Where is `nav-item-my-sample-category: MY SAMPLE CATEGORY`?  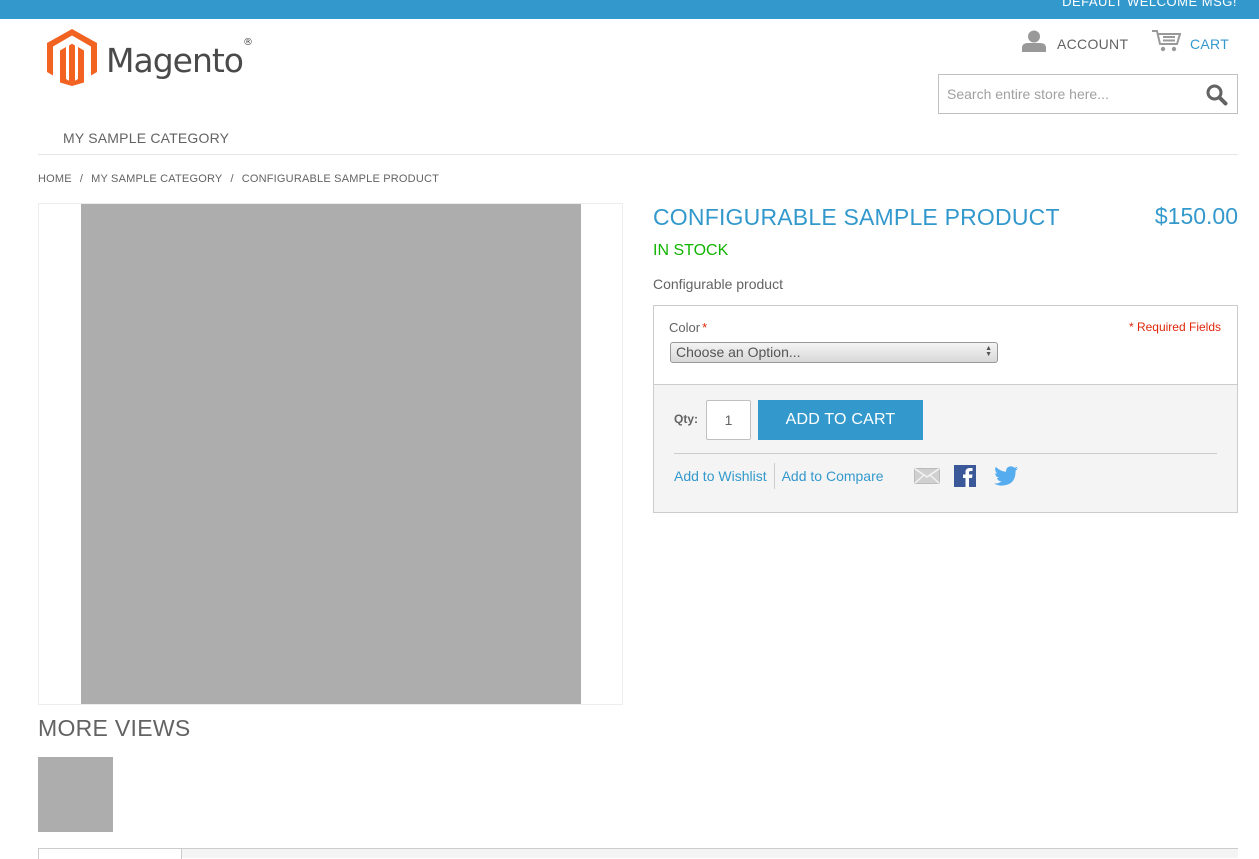
nav-item-my-sample-category: MY SAMPLE CATEGORY is located at coordinates (146, 138).